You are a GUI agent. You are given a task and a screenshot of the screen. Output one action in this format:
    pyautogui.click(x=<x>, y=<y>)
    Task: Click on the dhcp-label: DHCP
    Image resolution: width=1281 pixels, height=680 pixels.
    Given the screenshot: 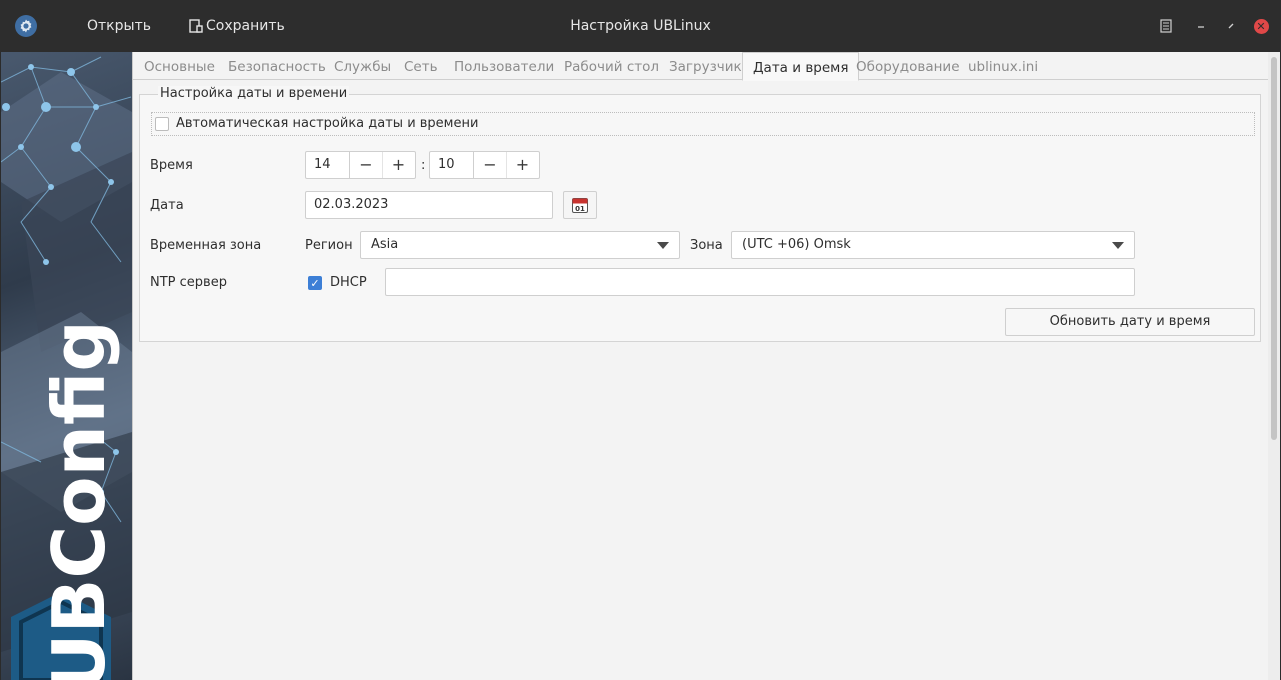 What is the action you would take?
    pyautogui.click(x=348, y=282)
    